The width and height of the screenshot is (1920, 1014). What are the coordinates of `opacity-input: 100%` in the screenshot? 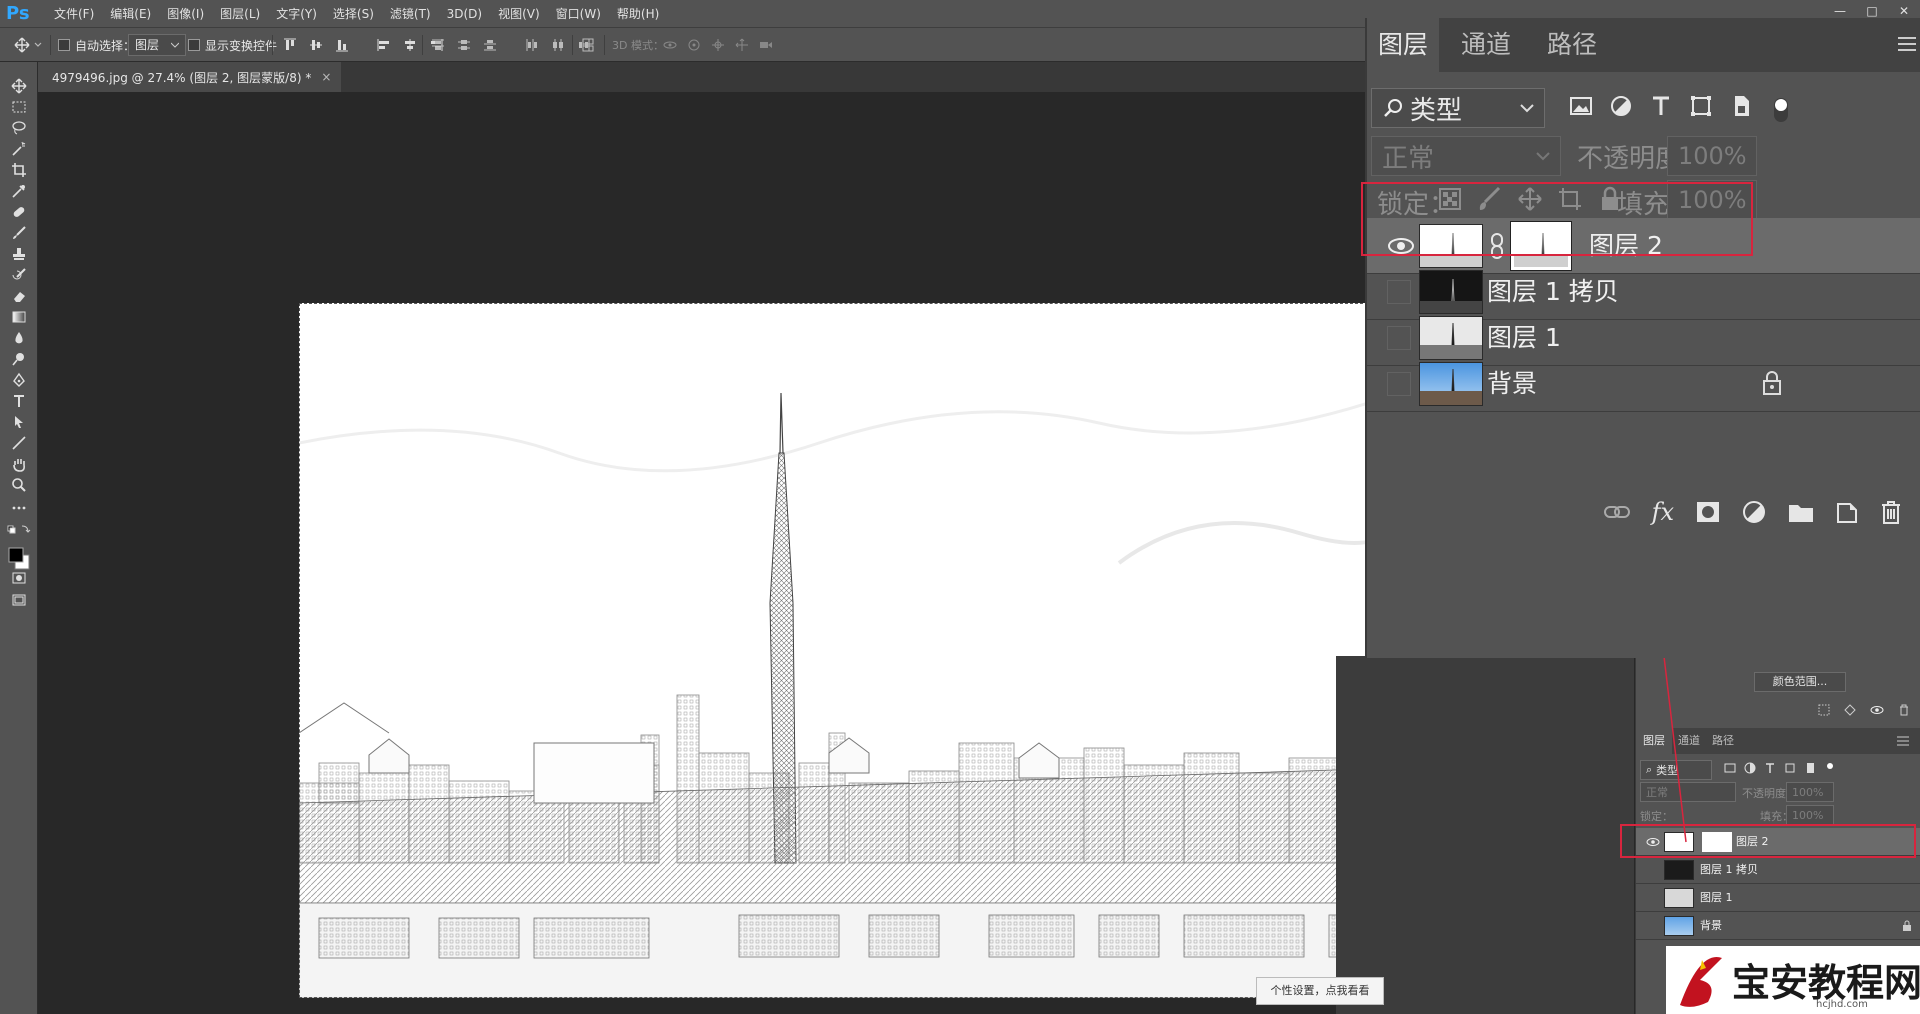 It's located at (1712, 156).